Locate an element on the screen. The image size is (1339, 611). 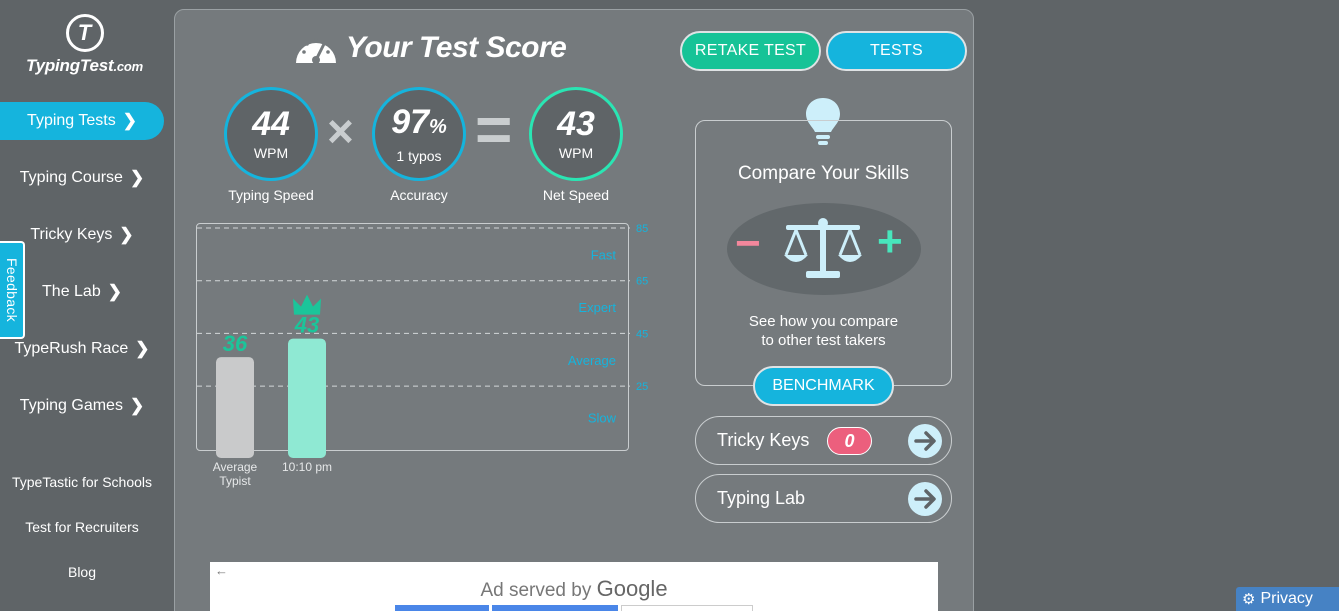
typing-lab-link: Typing Lab is located at coordinates (823, 498).